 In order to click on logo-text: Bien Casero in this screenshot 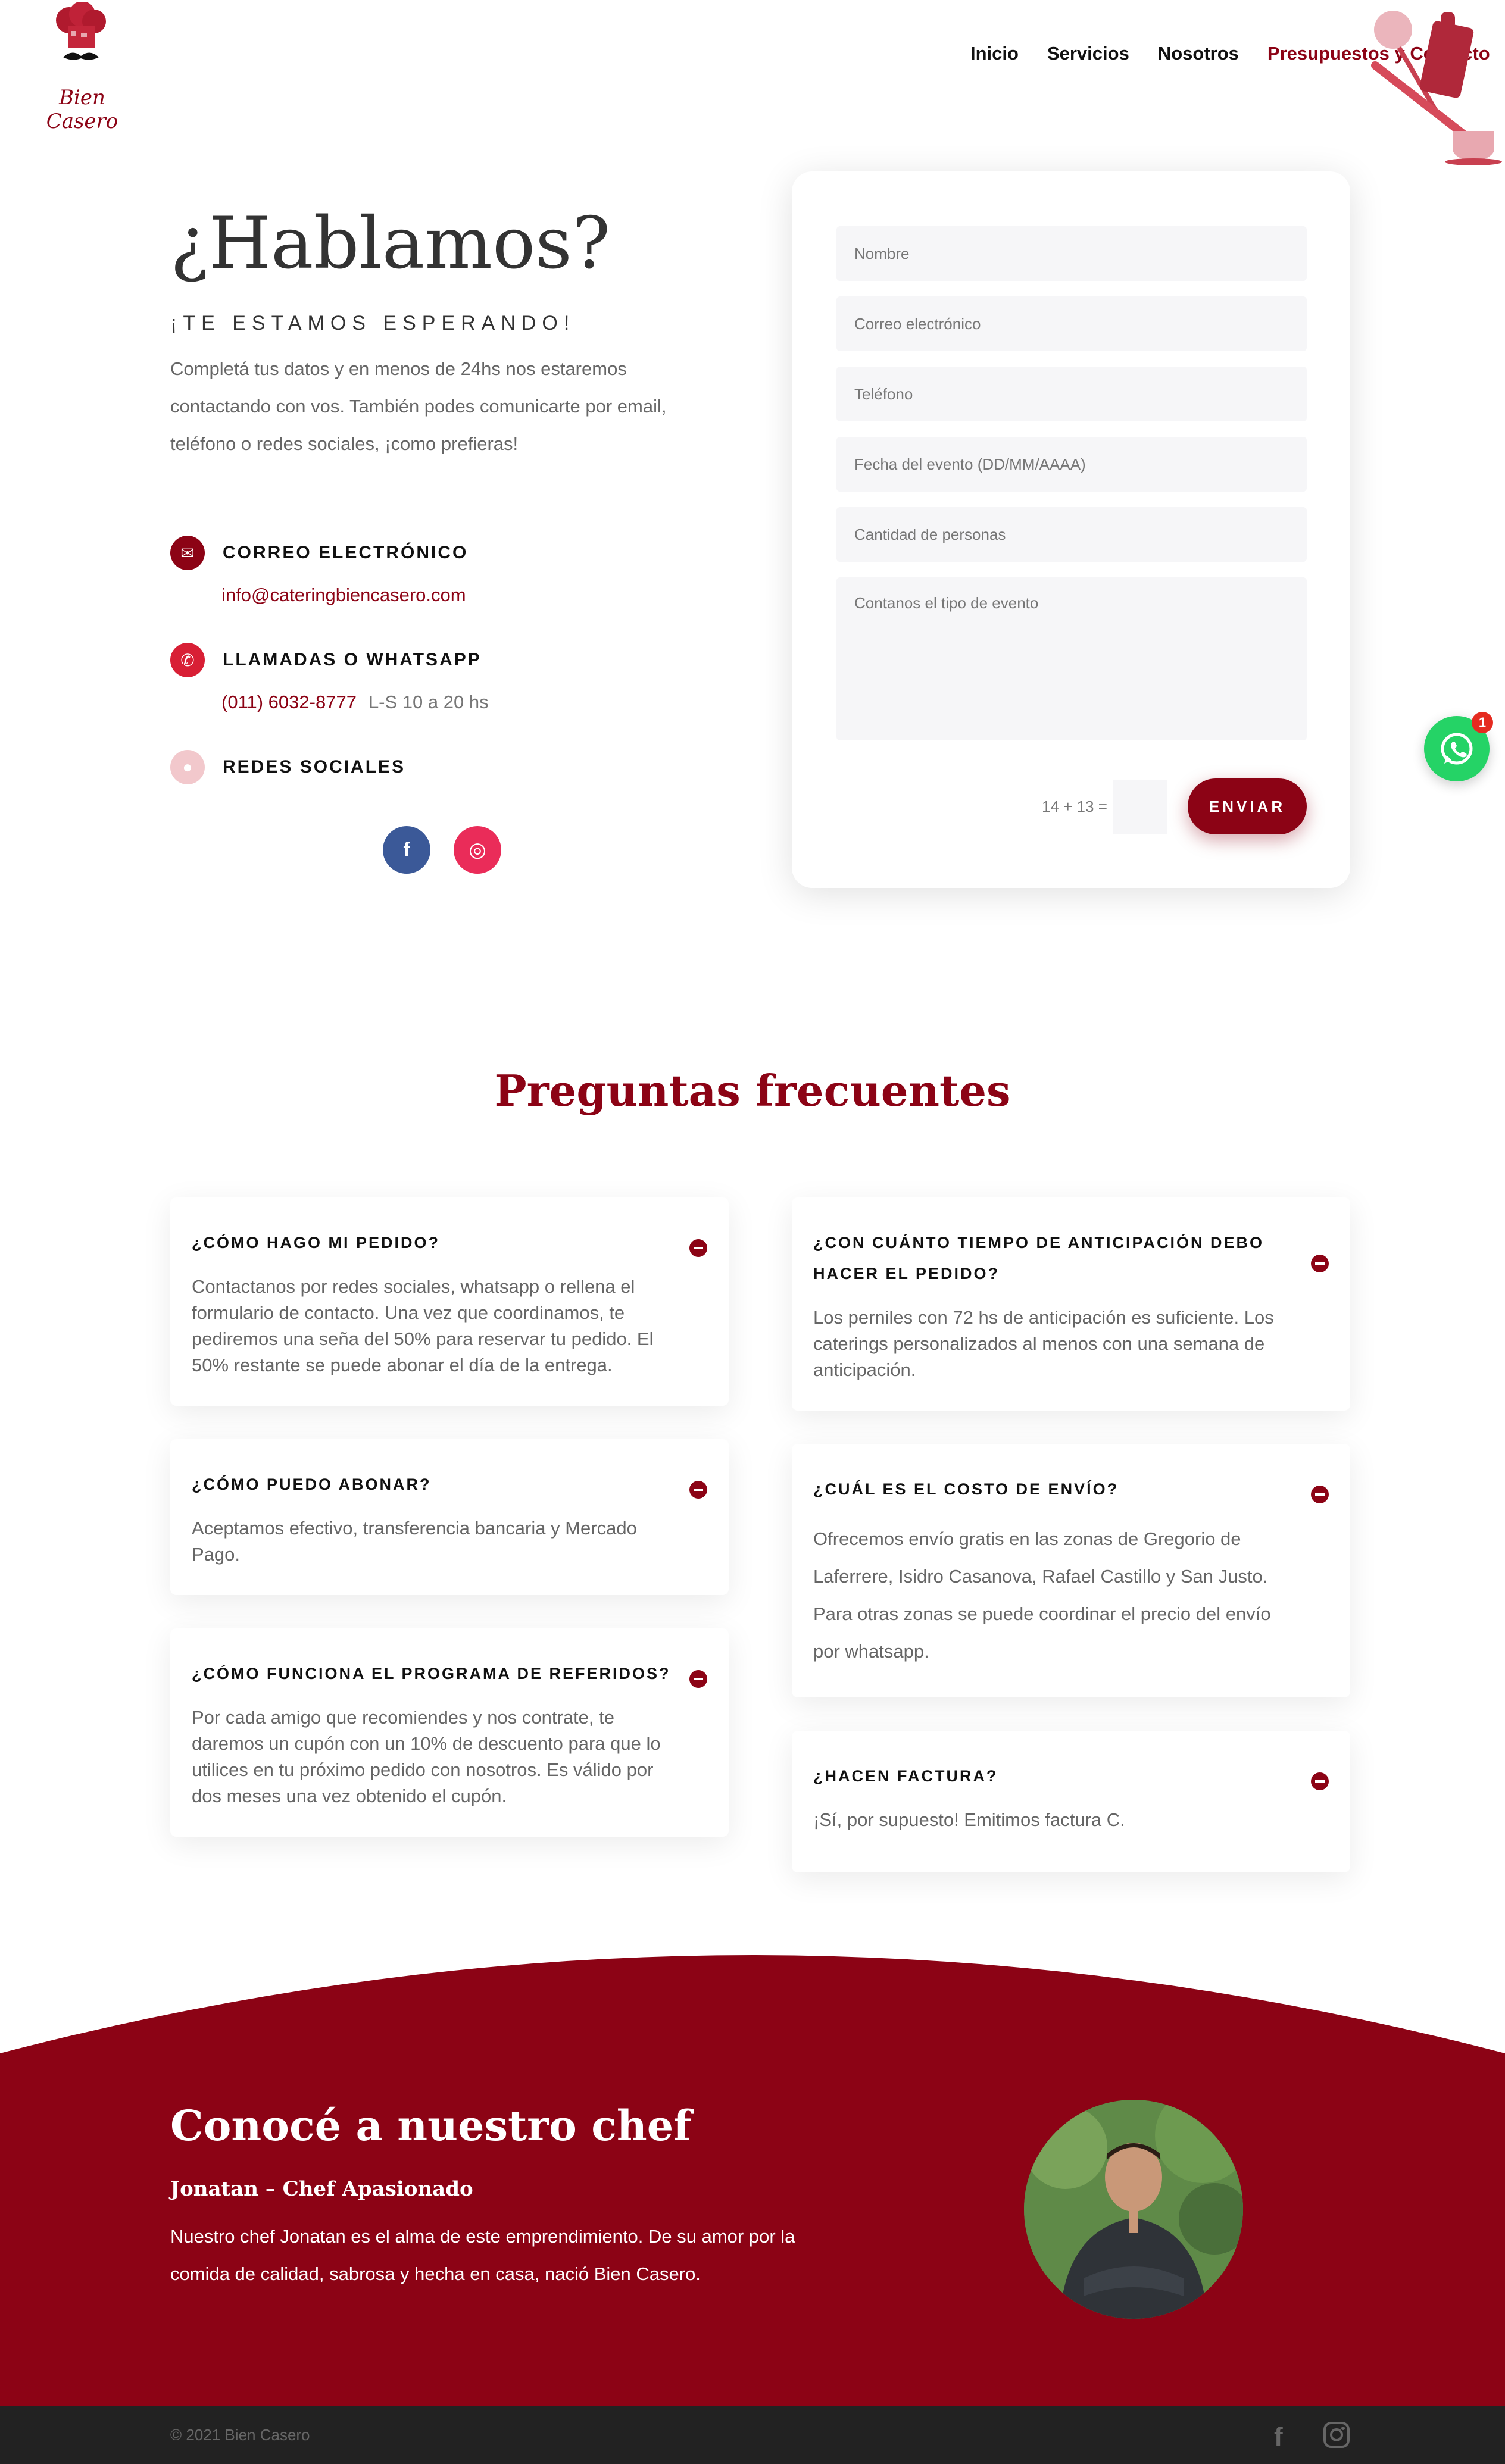, I will do `click(82, 109)`.